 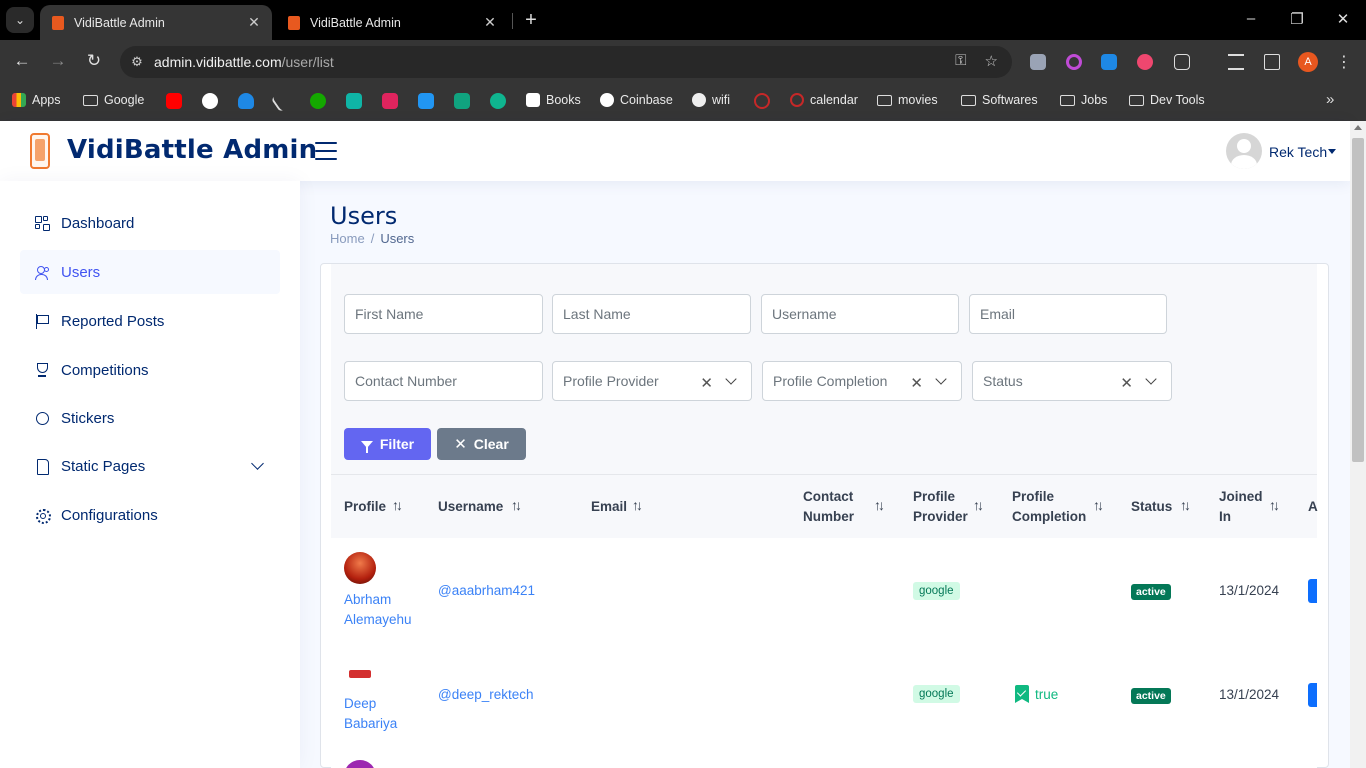 What do you see at coordinates (486, 695) in the screenshot?
I see `username-link: @deep_rektech` at bounding box center [486, 695].